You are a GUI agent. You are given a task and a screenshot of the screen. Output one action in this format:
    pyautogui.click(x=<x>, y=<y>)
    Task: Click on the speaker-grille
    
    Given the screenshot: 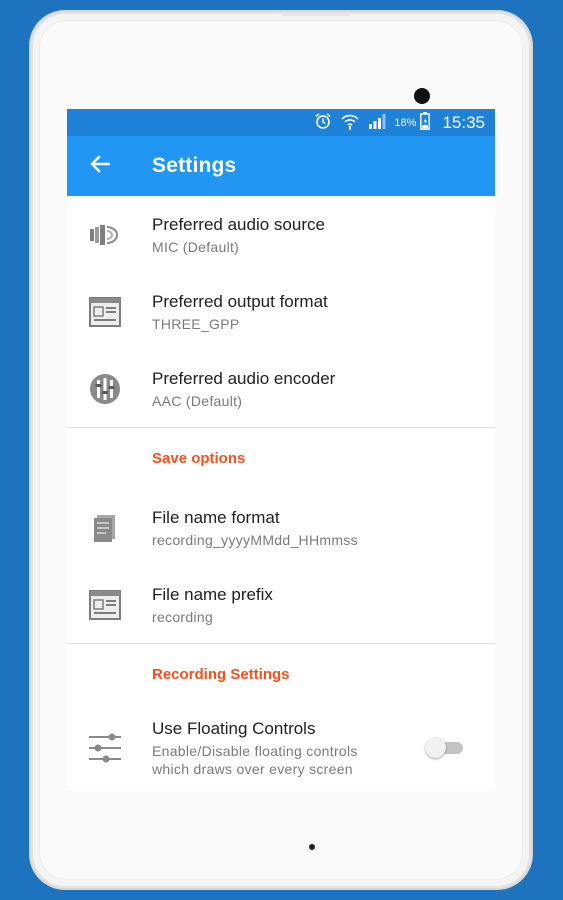 What is the action you would take?
    pyautogui.click(x=316, y=14)
    